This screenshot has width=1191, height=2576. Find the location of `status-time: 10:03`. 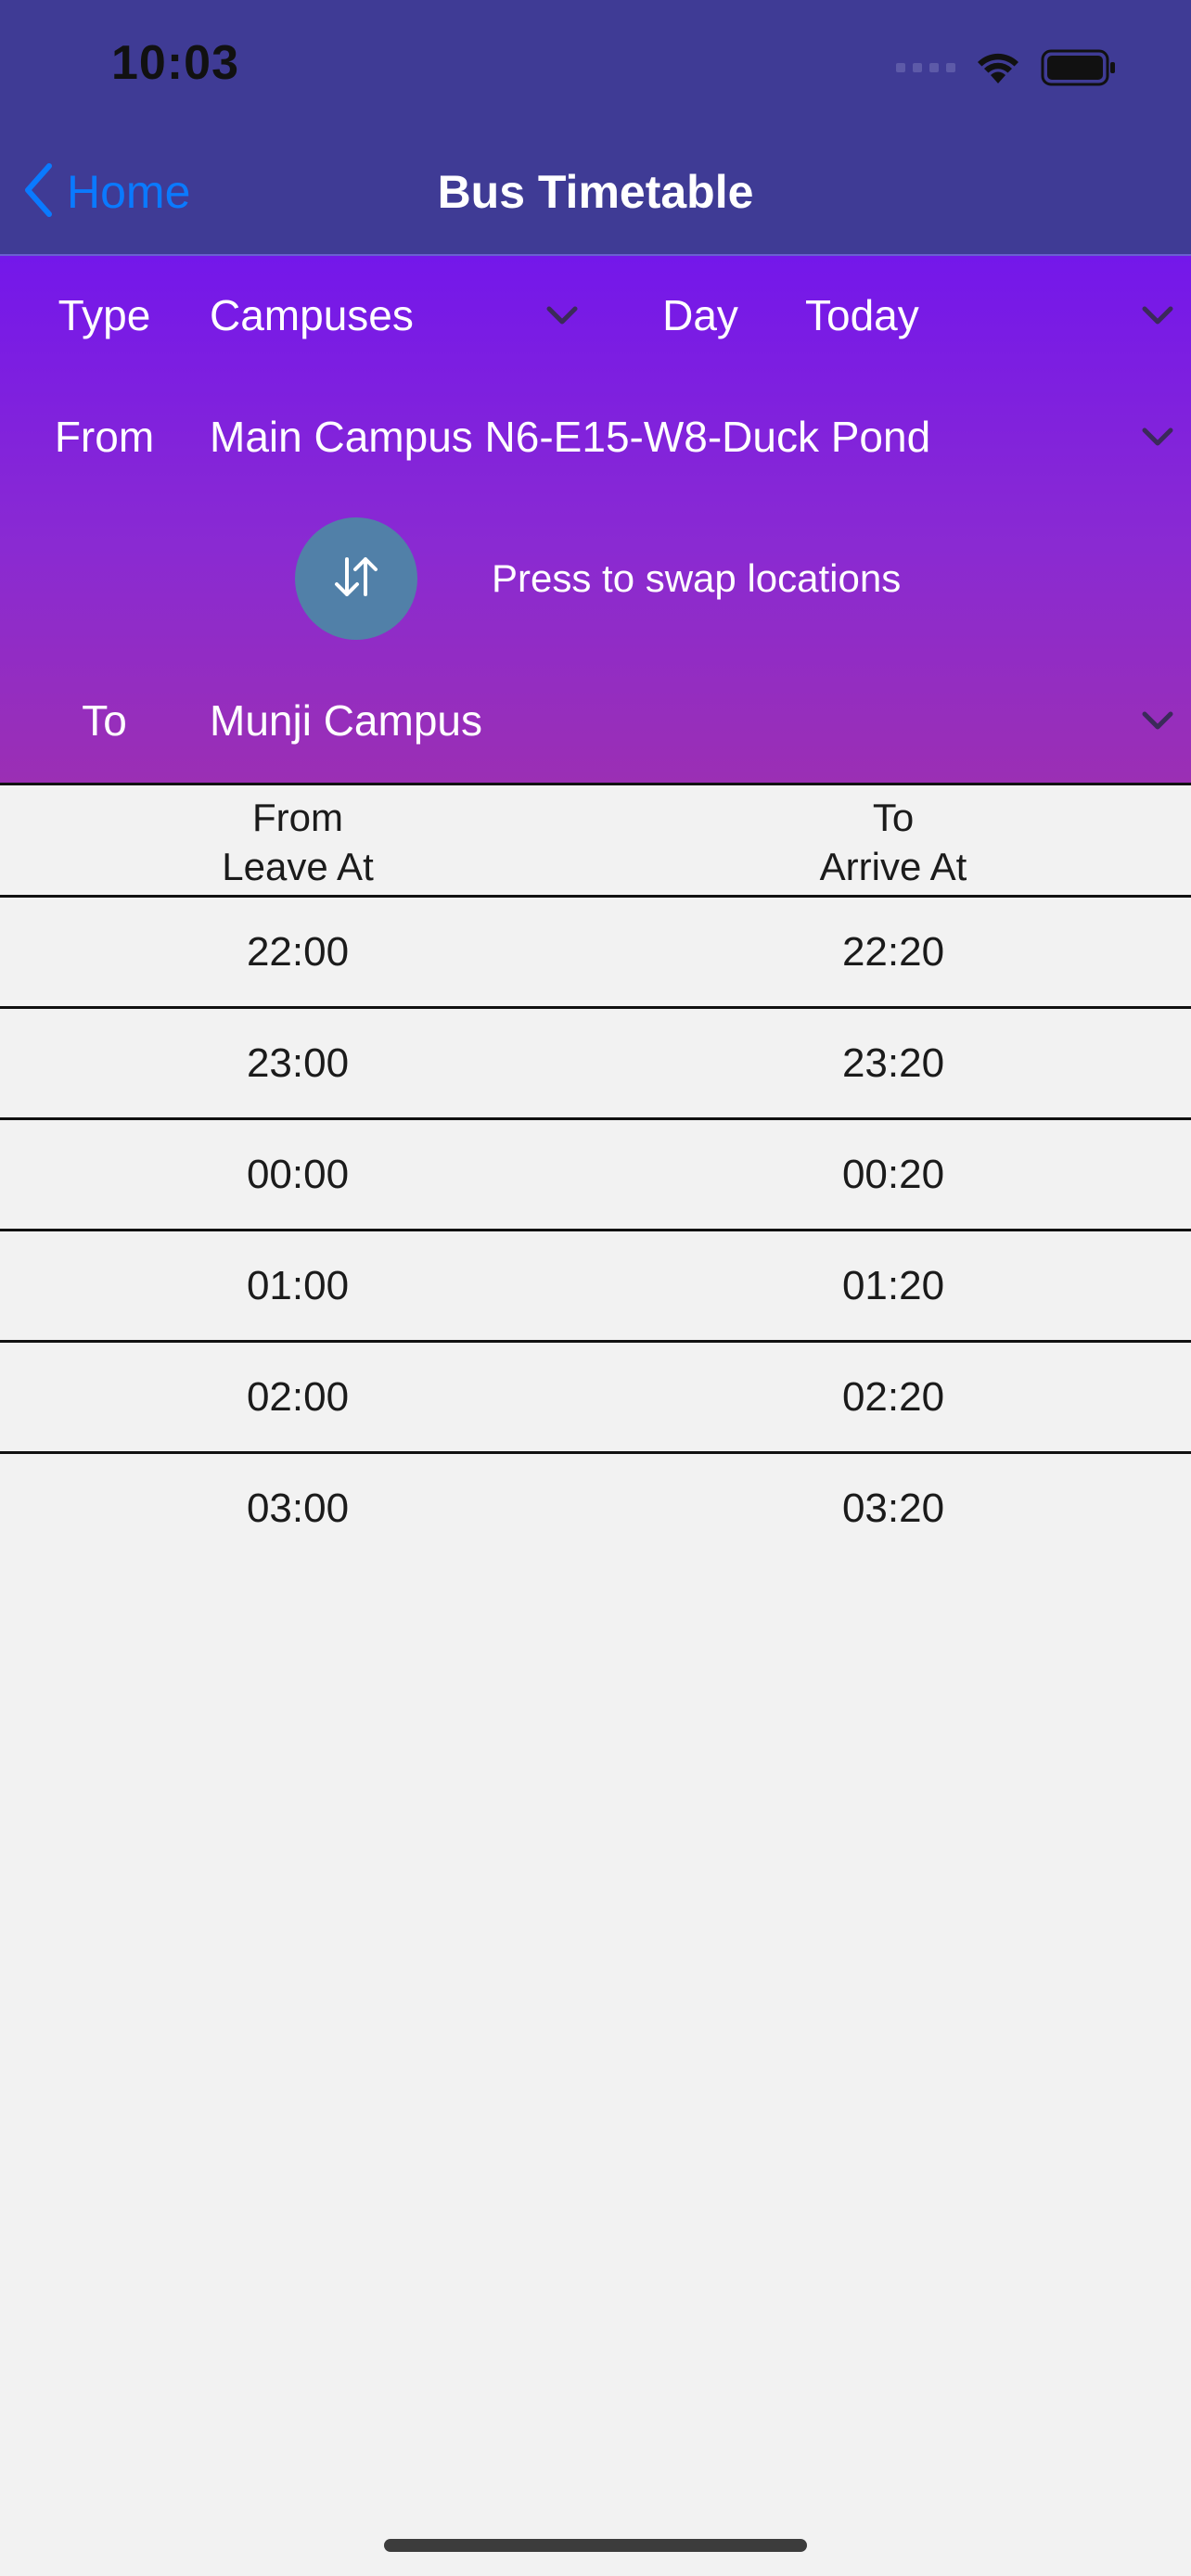

status-time: 10:03 is located at coordinates (175, 63).